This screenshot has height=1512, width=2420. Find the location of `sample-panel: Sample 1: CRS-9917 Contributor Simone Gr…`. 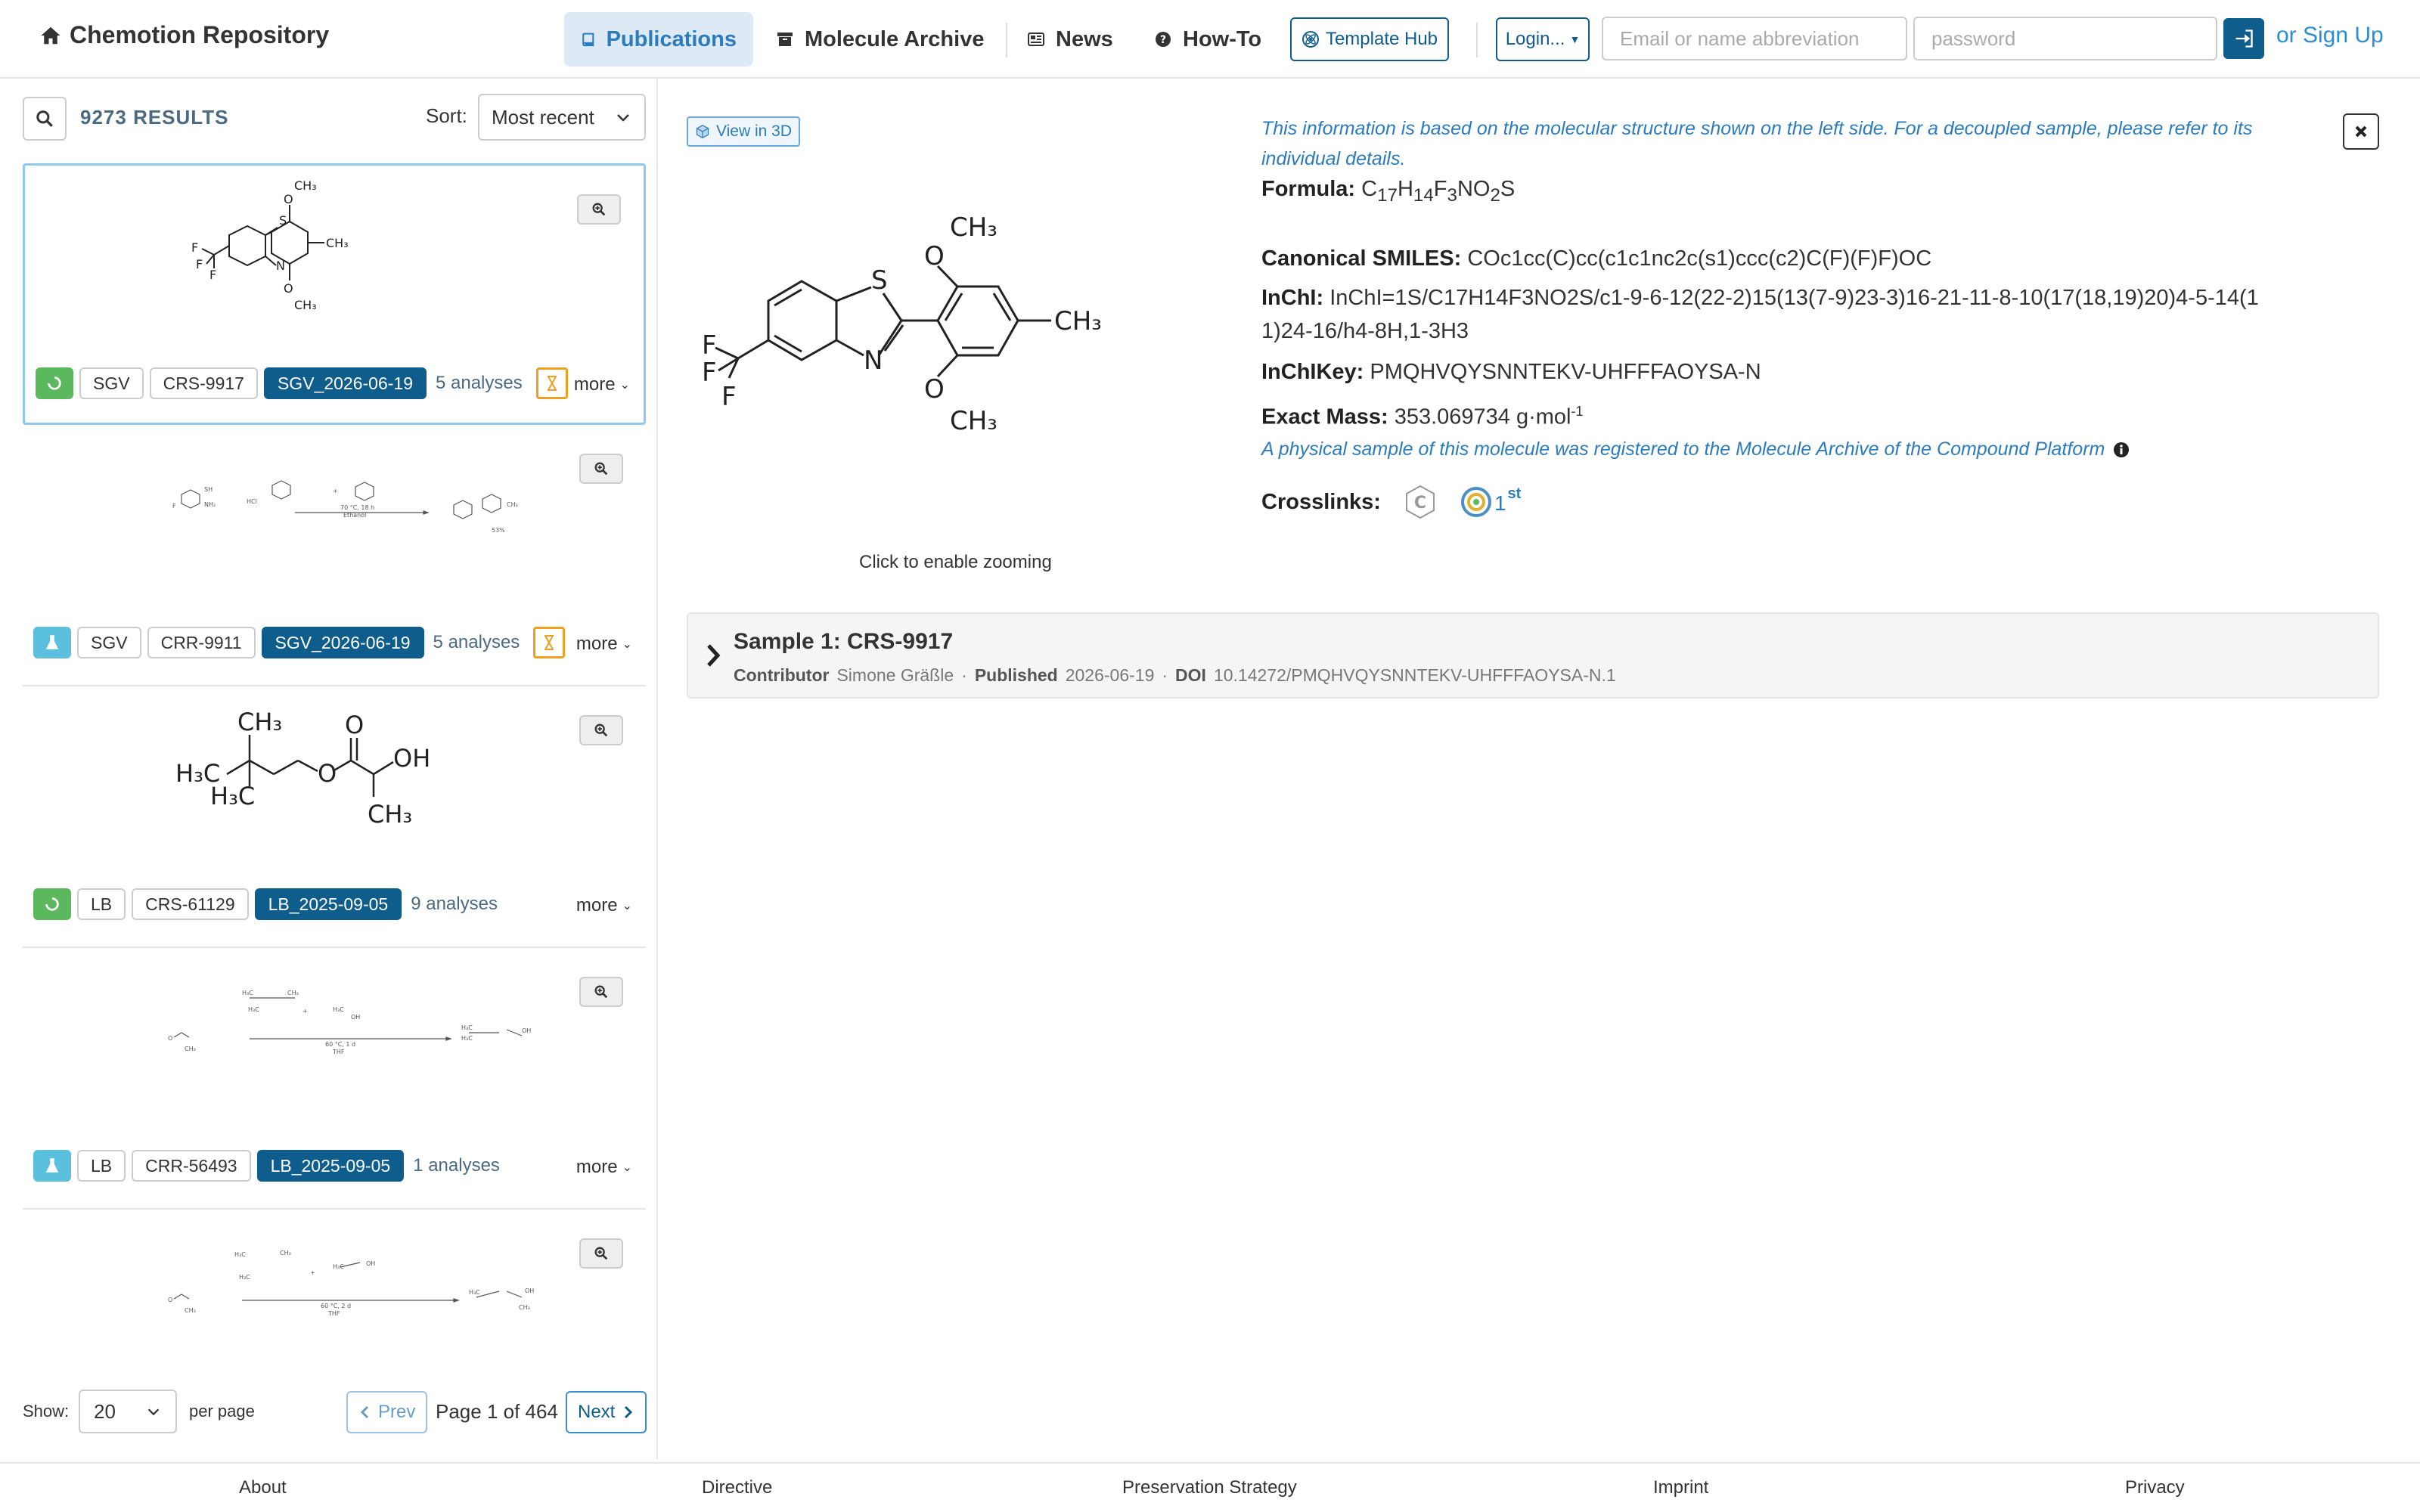

sample-panel: Sample 1: CRS-9917 Contributor Simone Gr… is located at coordinates (1533, 655).